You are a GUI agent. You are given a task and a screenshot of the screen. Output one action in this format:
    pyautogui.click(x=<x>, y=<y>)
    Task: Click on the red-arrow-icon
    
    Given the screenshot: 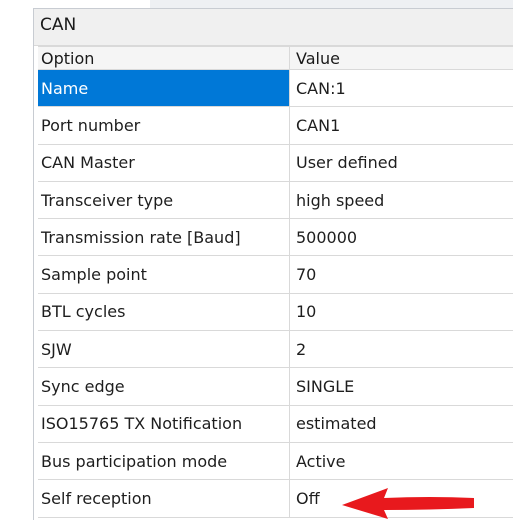 What is the action you would take?
    pyautogui.click(x=408, y=503)
    